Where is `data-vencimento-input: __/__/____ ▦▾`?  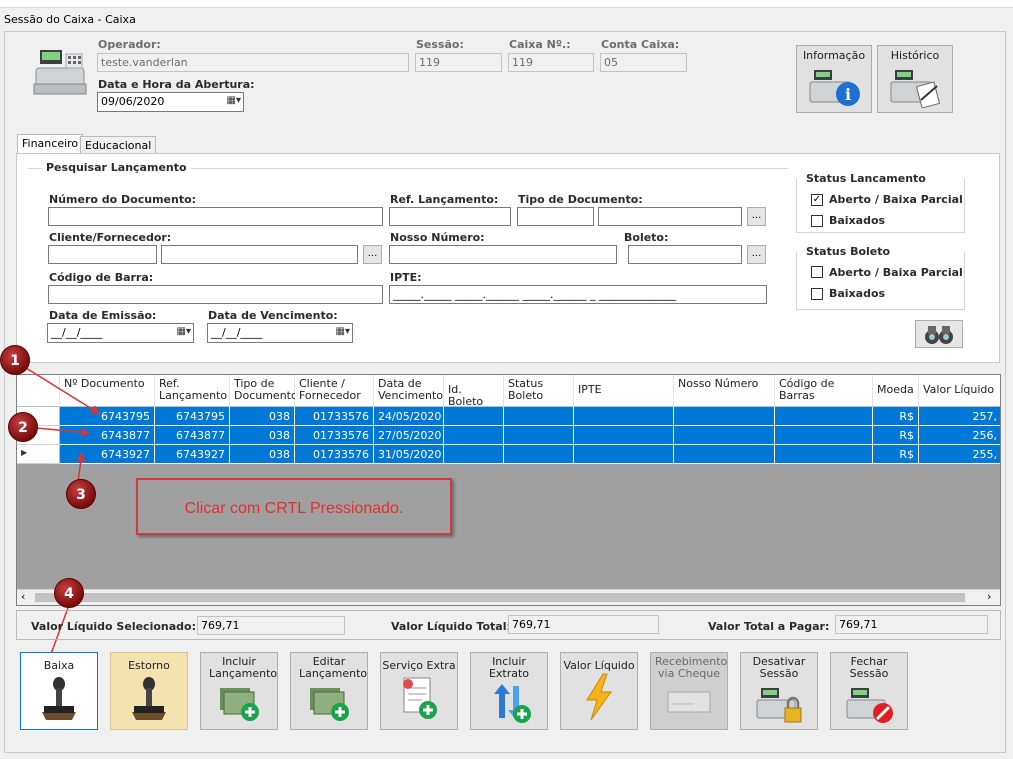
data-vencimento-input: __/__/____ ▦▾ is located at coordinates (280, 333).